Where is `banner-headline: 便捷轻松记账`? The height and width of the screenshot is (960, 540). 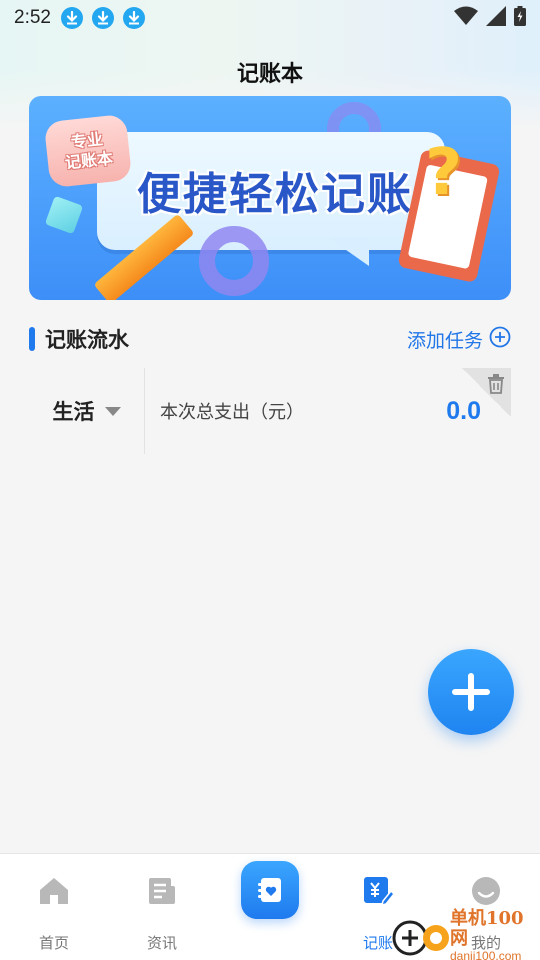 banner-headline: 便捷轻松记账 is located at coordinates (275, 194).